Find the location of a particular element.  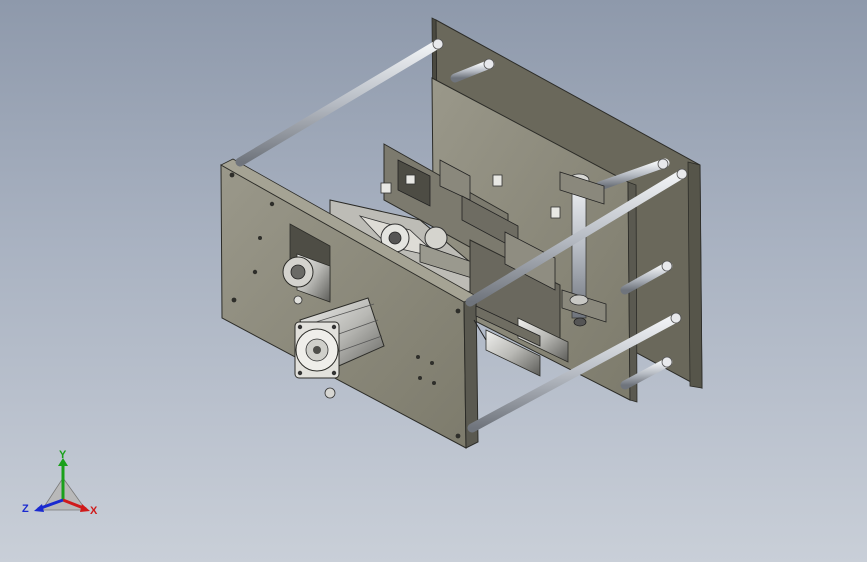

x-axis-label: X is located at coordinates (94, 511).